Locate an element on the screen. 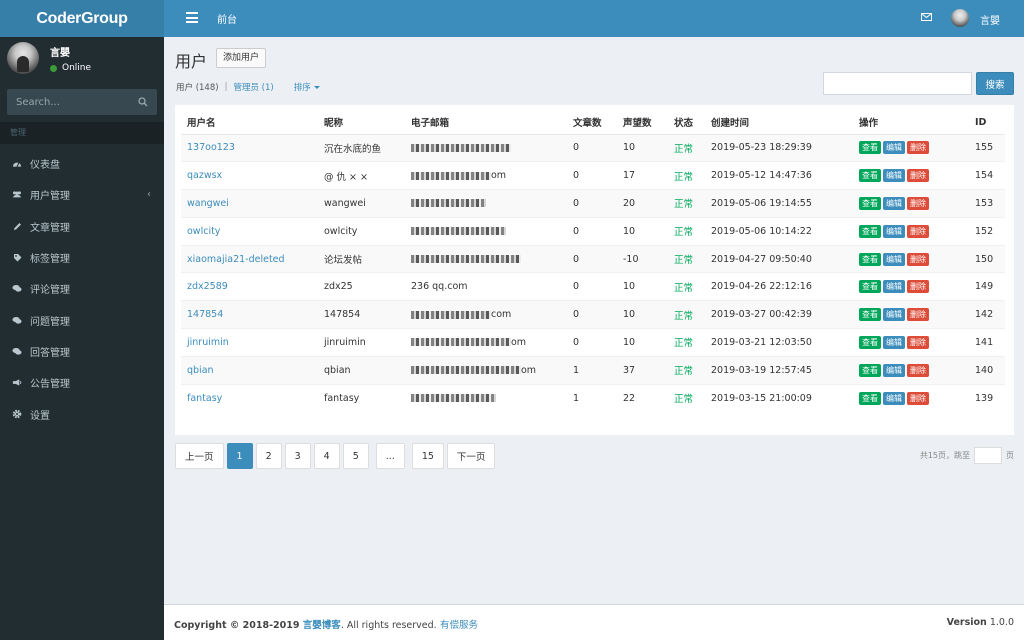 The image size is (1024, 640). sidebar-search is located at coordinates (82, 102).